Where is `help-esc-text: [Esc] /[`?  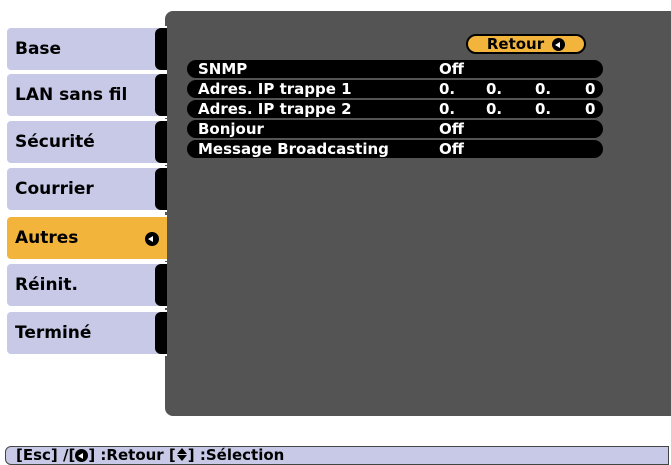 help-esc-text: [Esc] /[ is located at coordinates (46, 455).